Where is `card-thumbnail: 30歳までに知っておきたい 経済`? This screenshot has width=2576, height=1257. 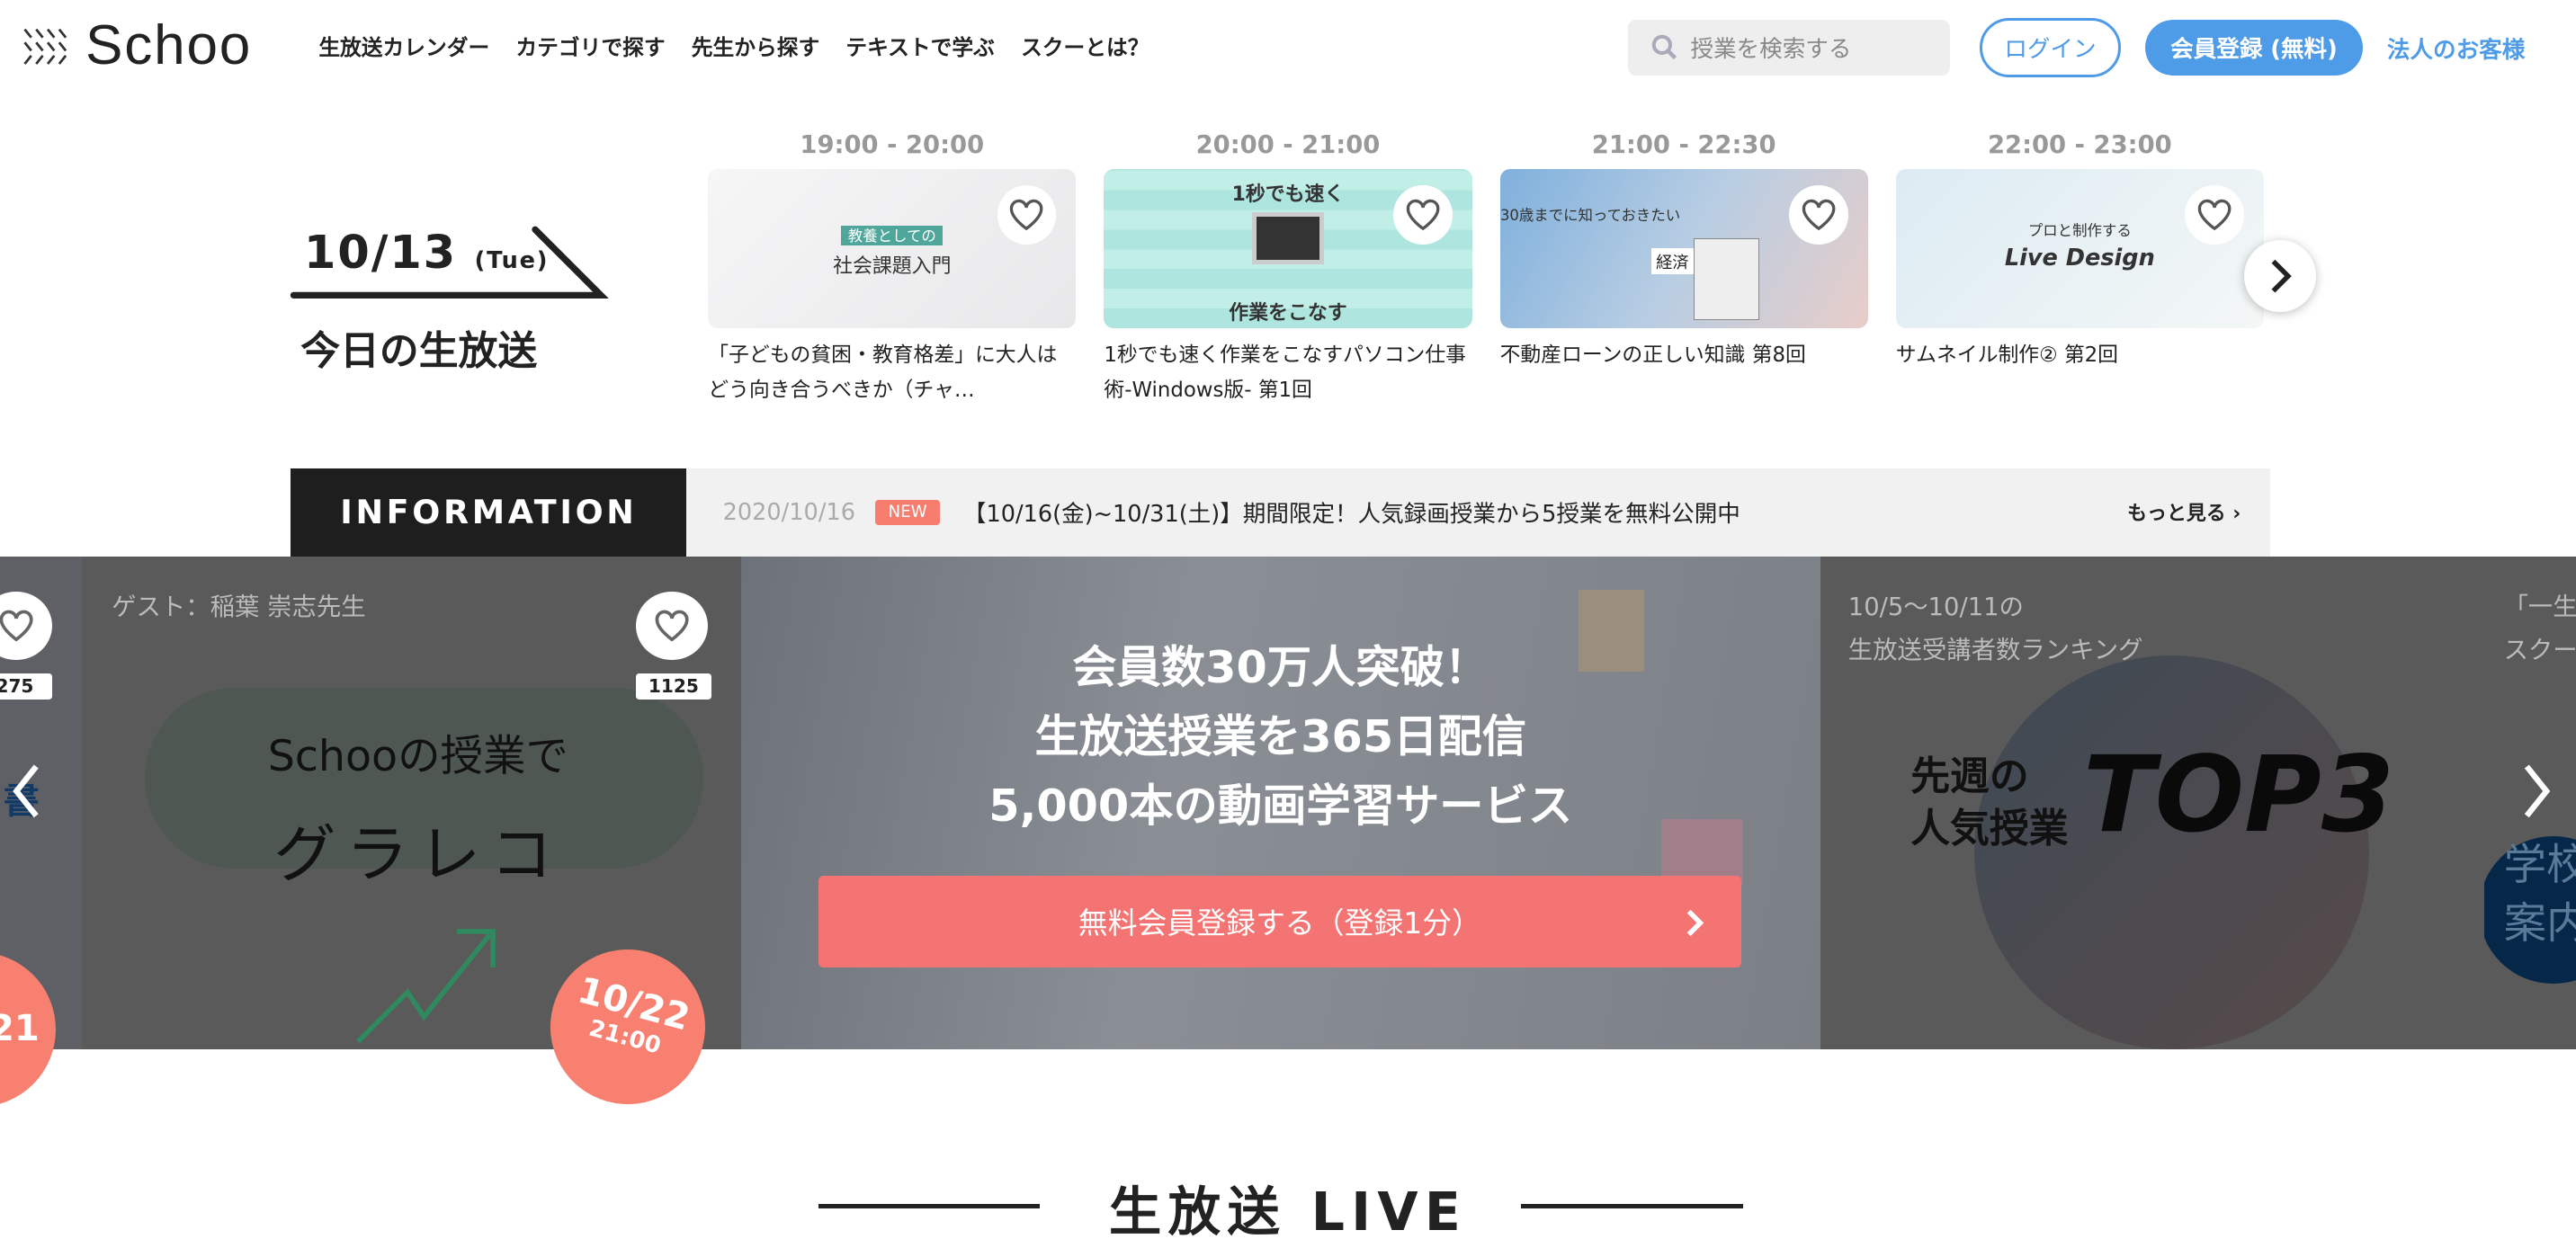 card-thumbnail: 30歳までに知っておきたい 経済 is located at coordinates (1683, 249).